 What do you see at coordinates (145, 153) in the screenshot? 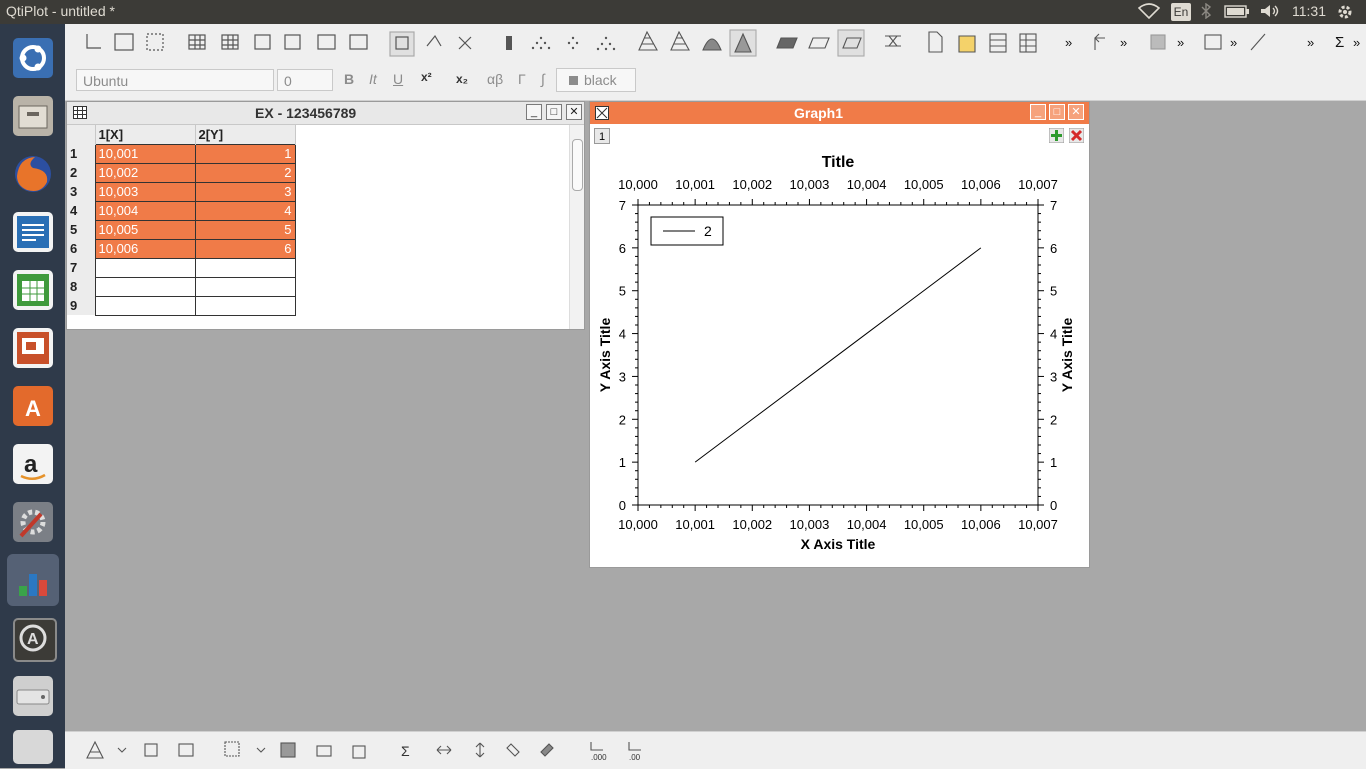
I see `table-cell: 10,001` at bounding box center [145, 153].